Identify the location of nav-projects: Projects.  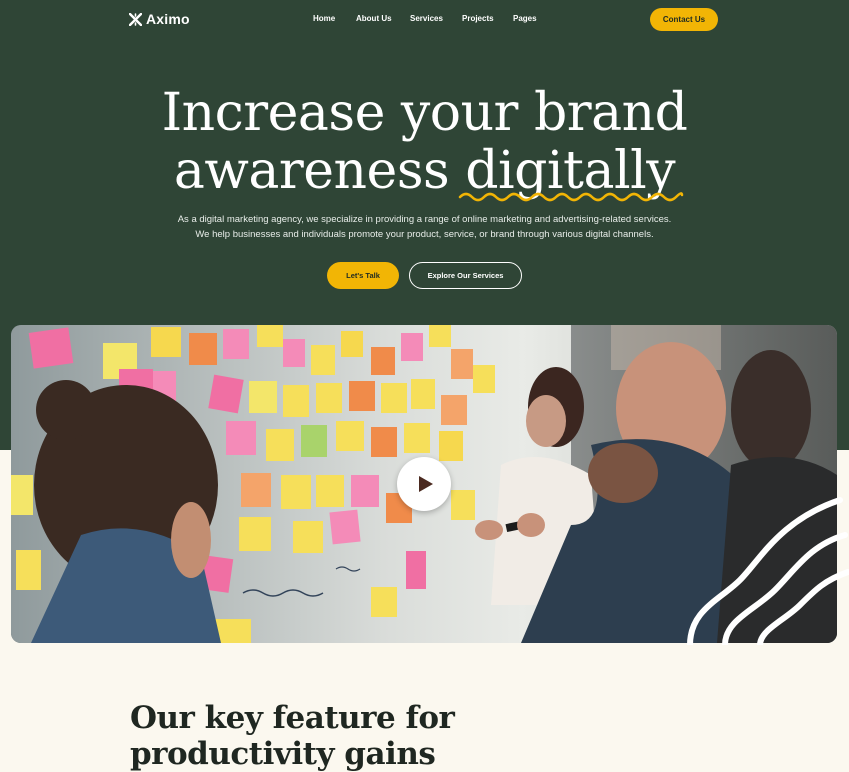
(478, 18).